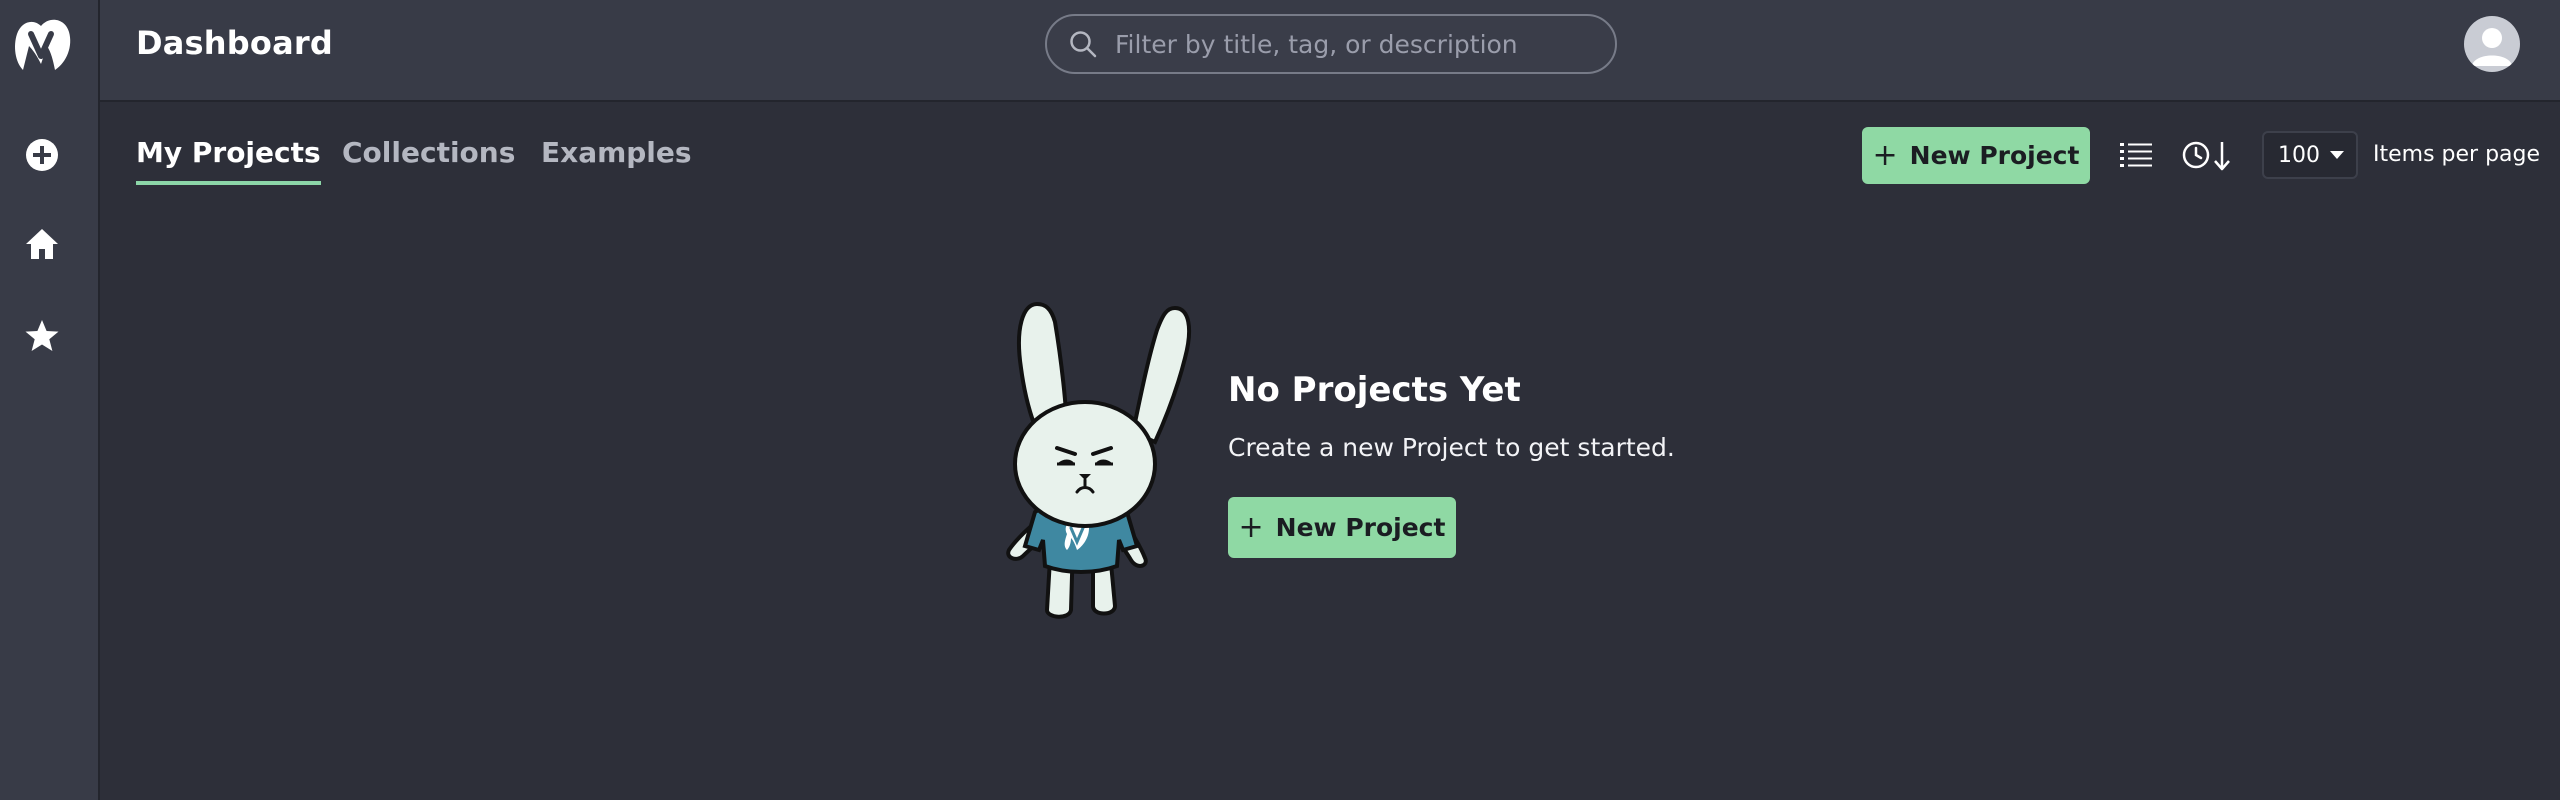 The width and height of the screenshot is (2560, 800). What do you see at coordinates (1083, 44) in the screenshot?
I see `search-icon` at bounding box center [1083, 44].